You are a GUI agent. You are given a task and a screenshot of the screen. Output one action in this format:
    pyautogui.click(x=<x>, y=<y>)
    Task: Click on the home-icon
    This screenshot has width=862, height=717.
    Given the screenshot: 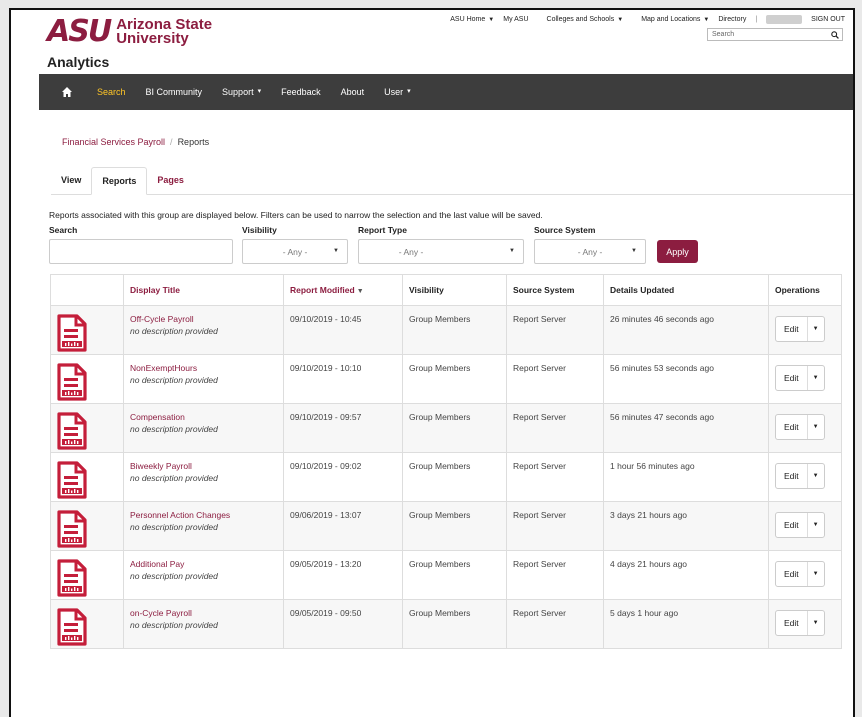 What is the action you would take?
    pyautogui.click(x=67, y=92)
    